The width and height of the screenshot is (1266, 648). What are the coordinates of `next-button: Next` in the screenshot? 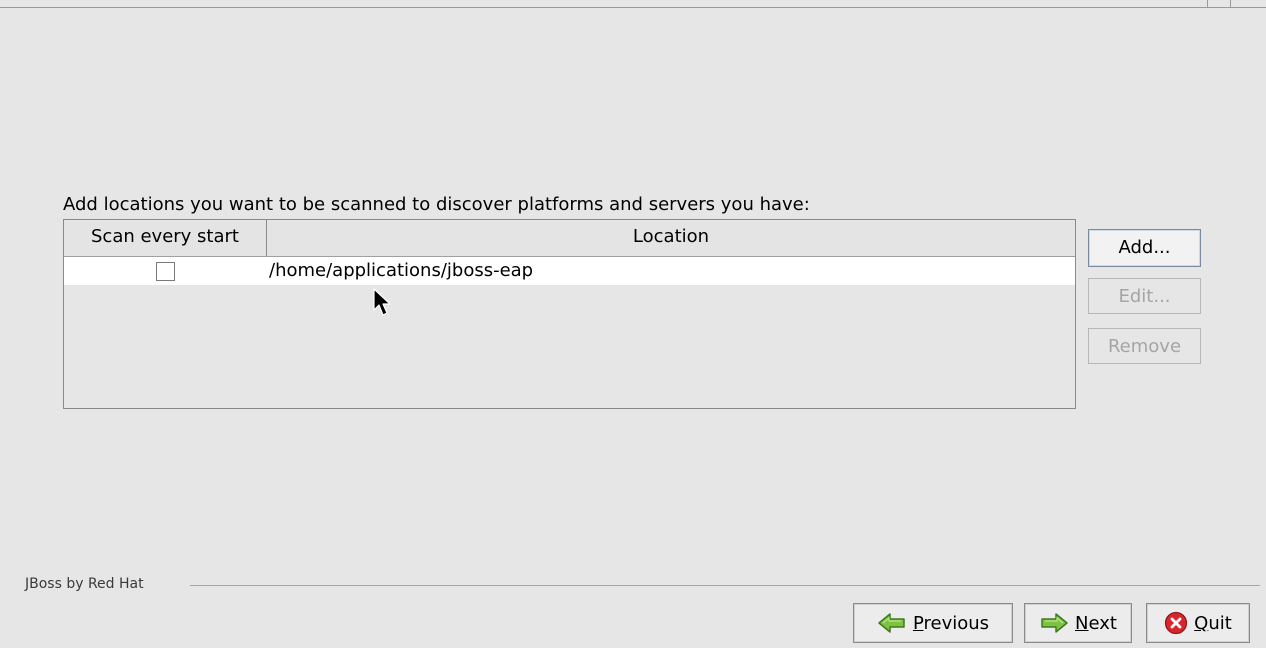 It's located at (1078, 623).